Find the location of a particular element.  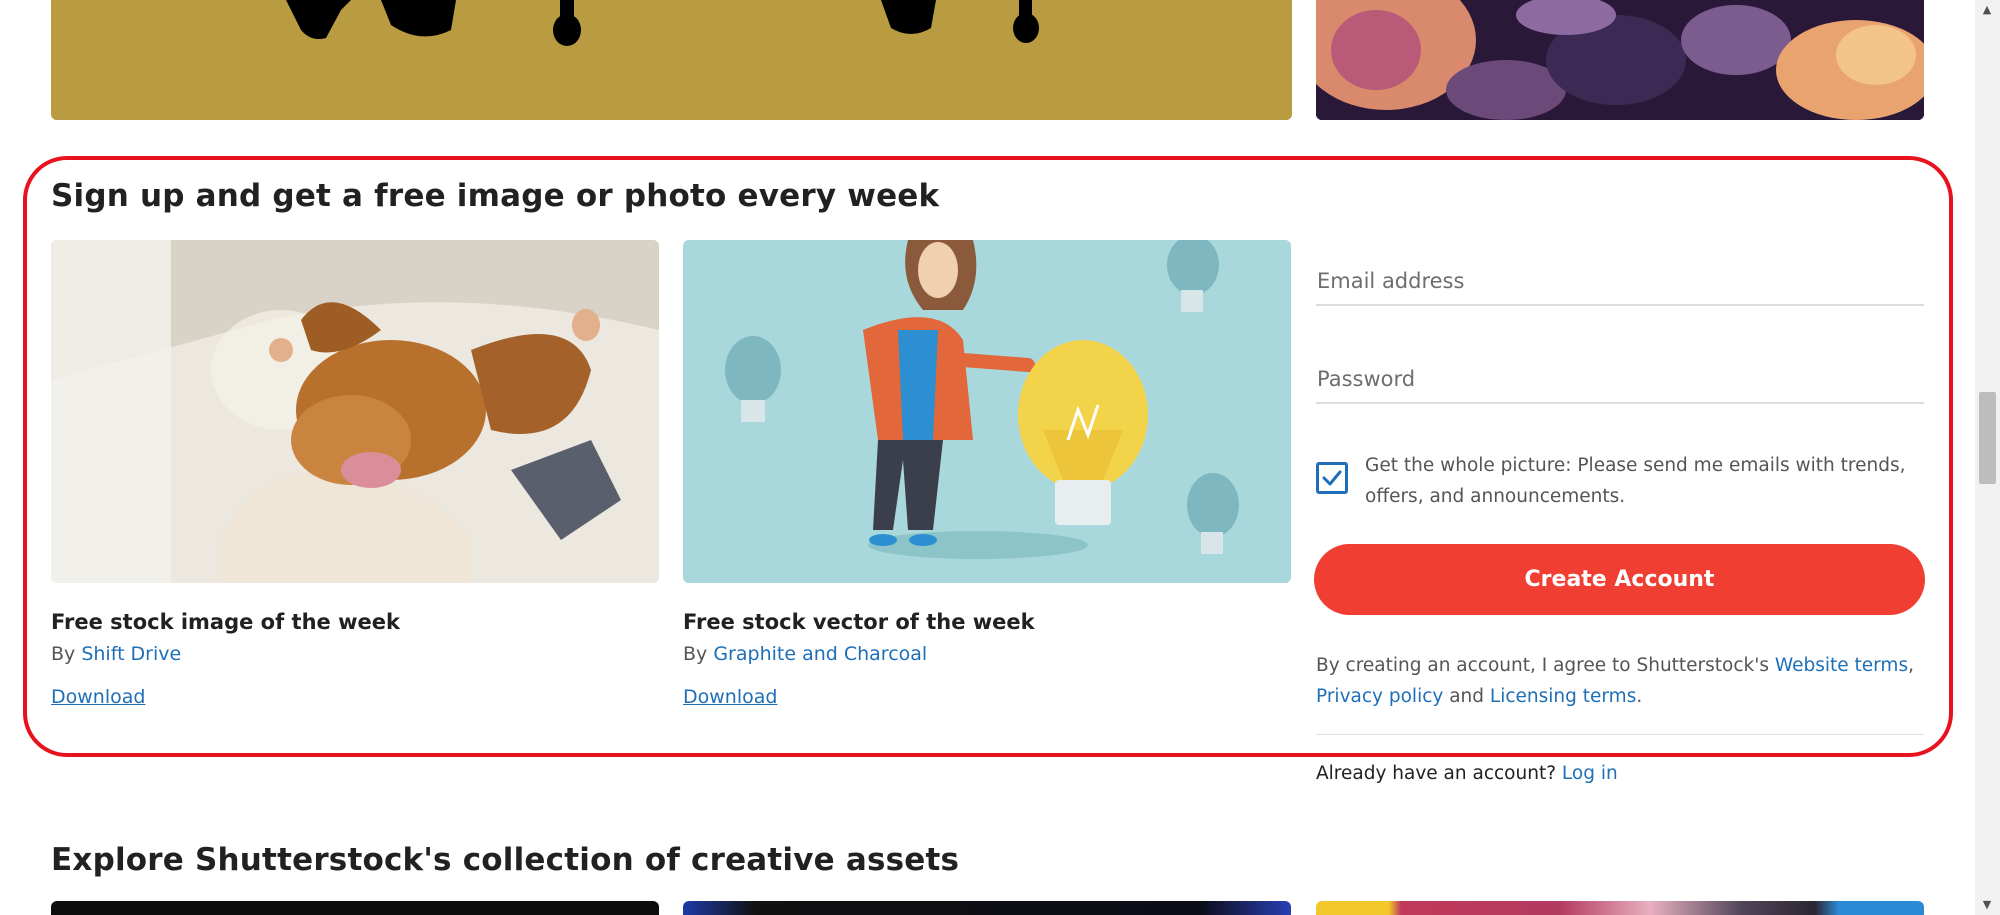

privacy-policy-link: Privacy policy is located at coordinates (1379, 696).